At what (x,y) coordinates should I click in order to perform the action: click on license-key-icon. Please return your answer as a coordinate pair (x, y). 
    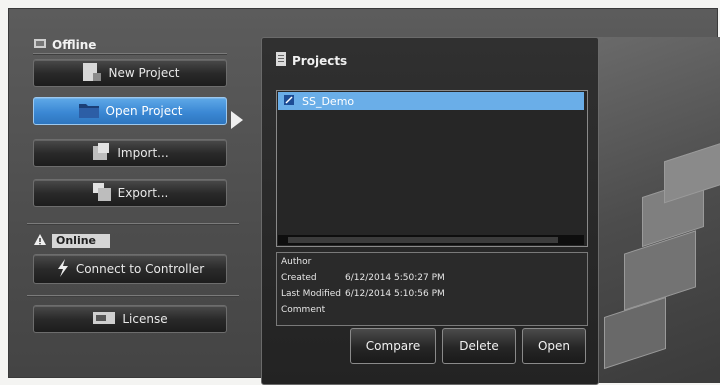
    Looking at the image, I should click on (104, 319).